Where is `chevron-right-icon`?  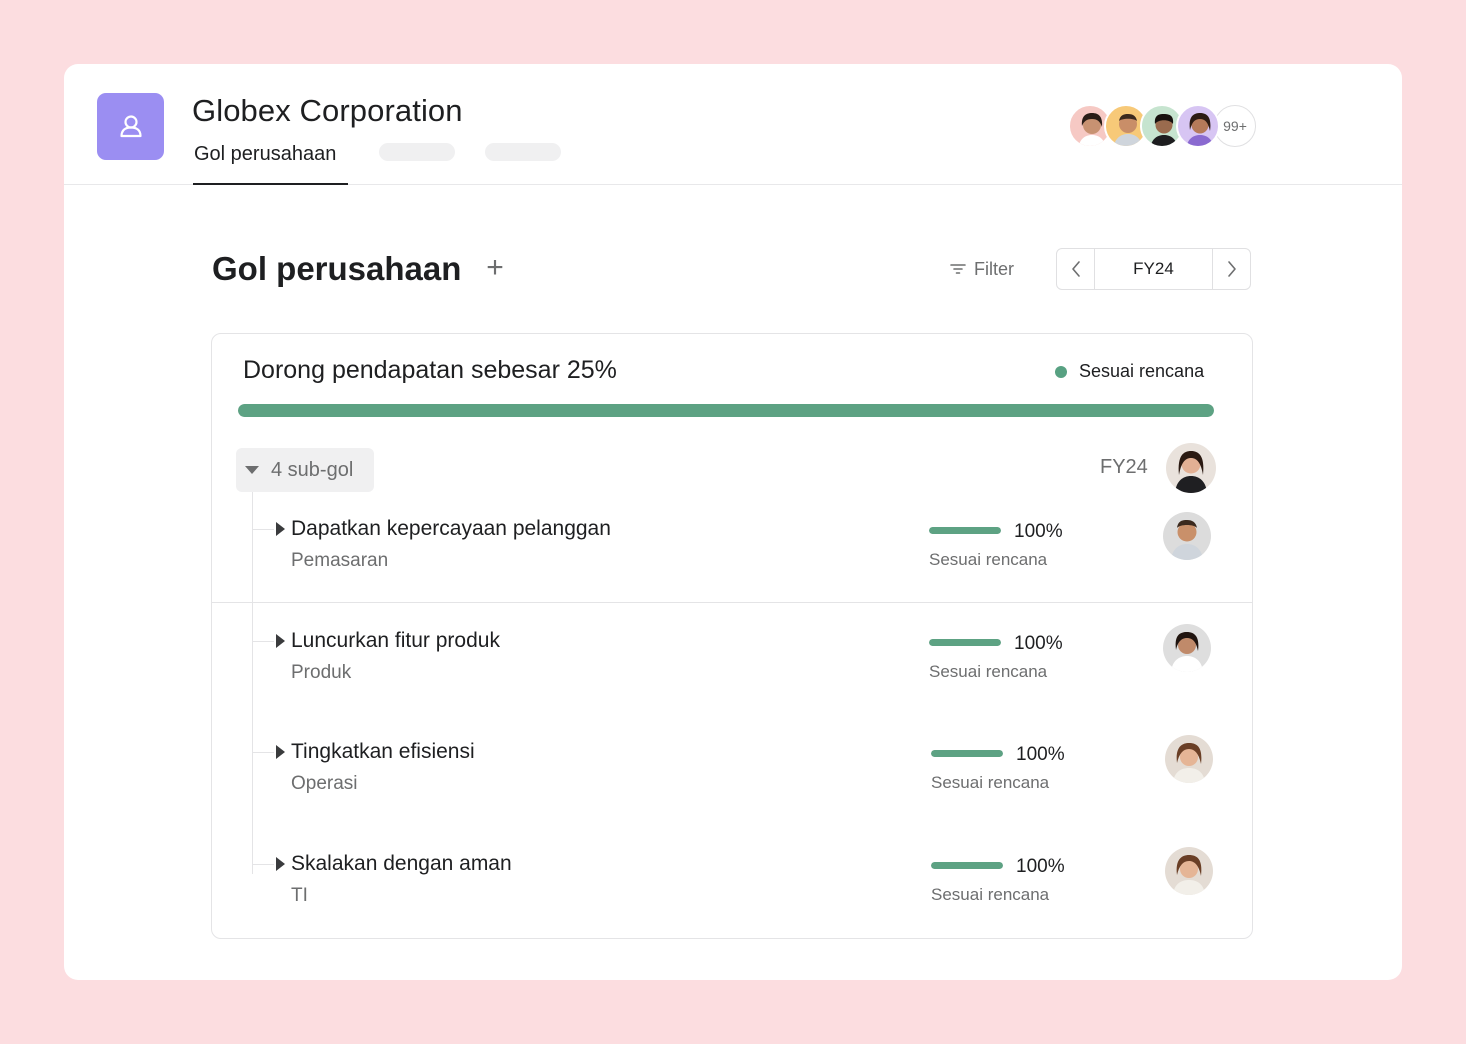
chevron-right-icon is located at coordinates (1231, 269).